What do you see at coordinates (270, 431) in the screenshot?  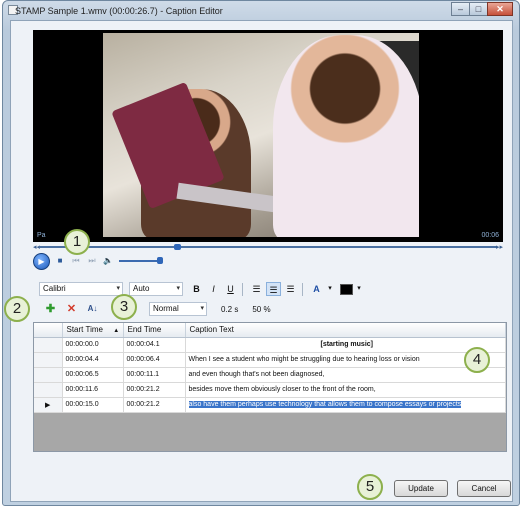 I see `table-empty-area` at bounding box center [270, 431].